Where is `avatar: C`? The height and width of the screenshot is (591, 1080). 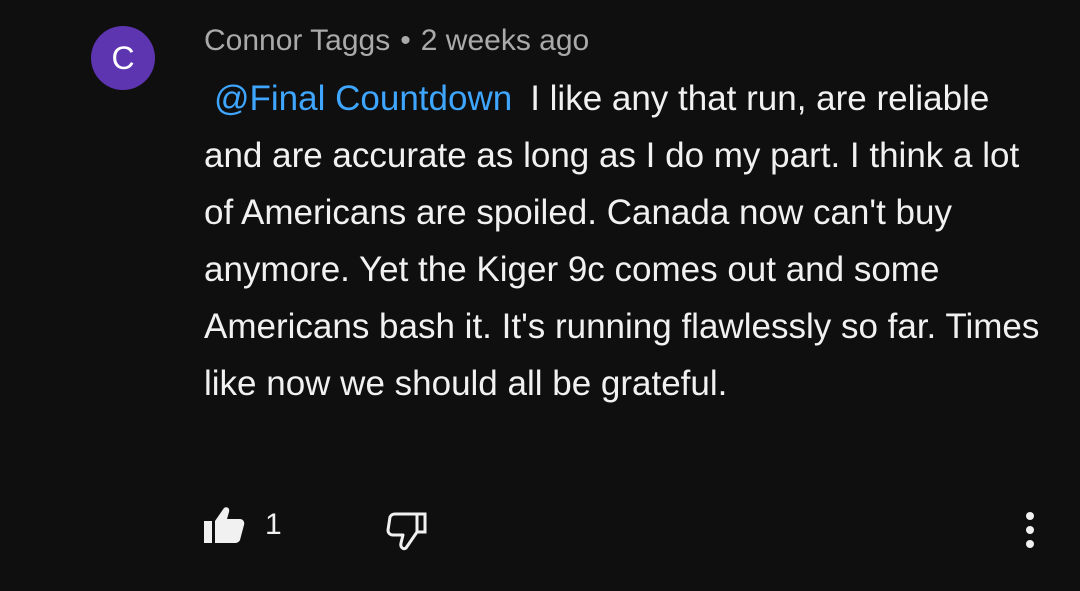
avatar: C is located at coordinates (123, 58).